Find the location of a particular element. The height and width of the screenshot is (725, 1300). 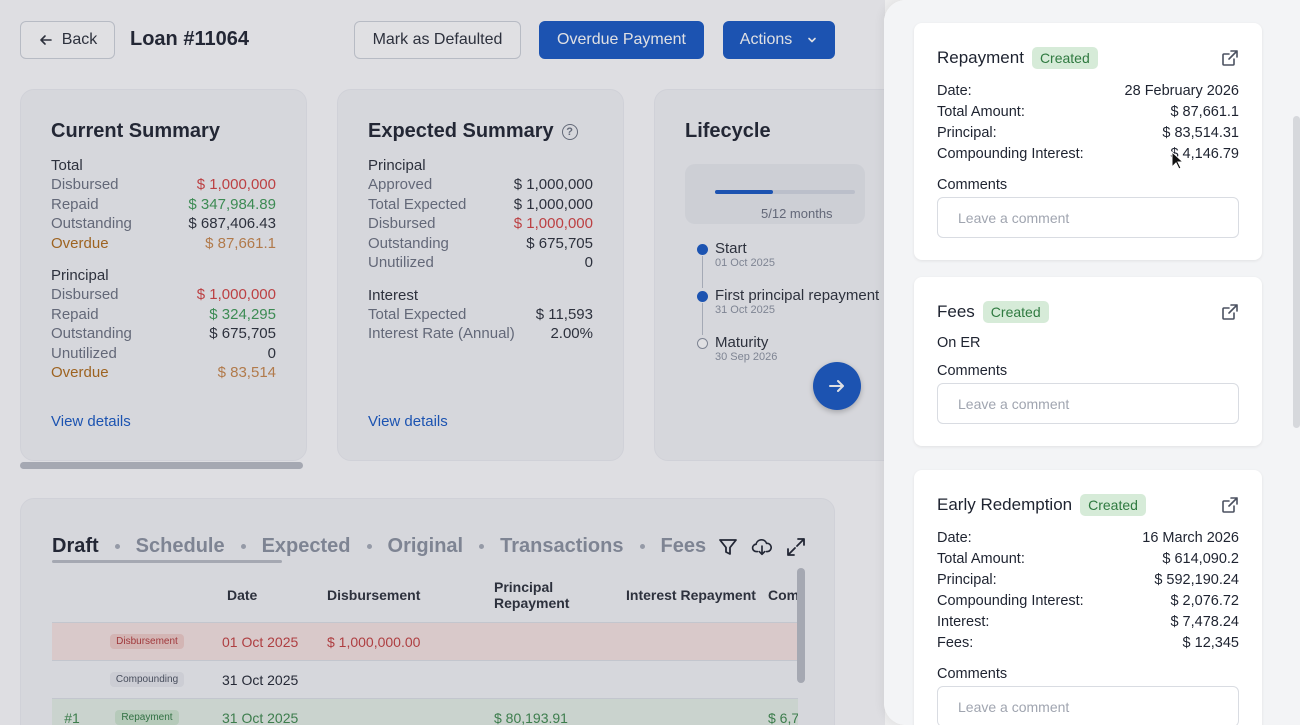

expected-summary-title: Expected Summary is located at coordinates (461, 131).